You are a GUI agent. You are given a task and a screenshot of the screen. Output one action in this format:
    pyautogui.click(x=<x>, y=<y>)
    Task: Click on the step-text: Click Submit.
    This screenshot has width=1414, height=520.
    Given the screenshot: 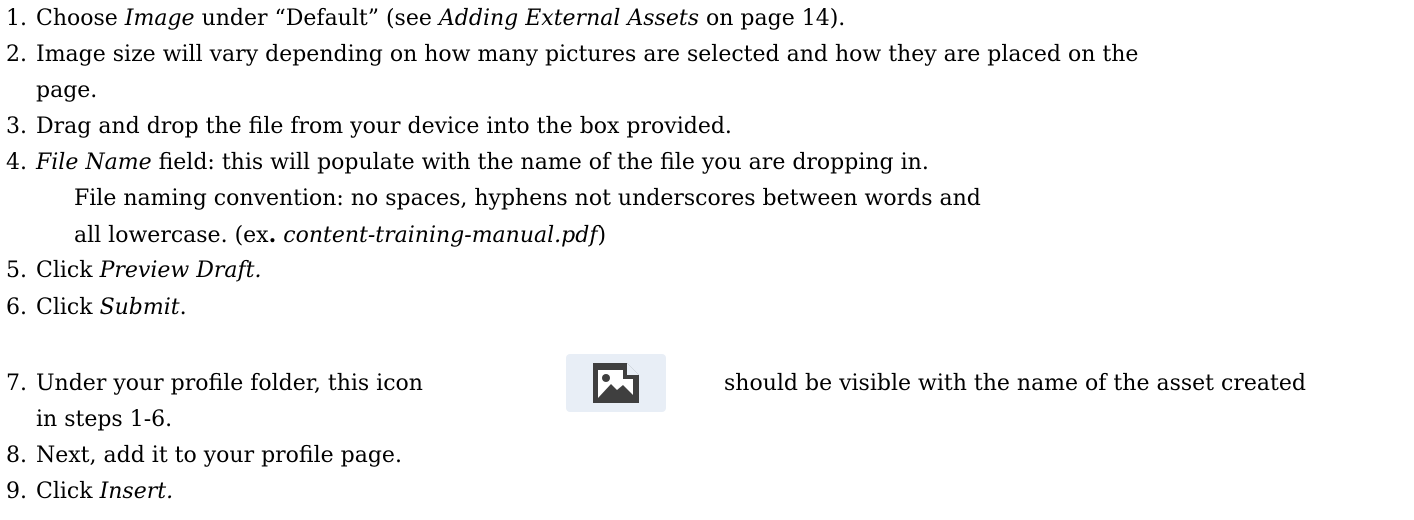 What is the action you would take?
    pyautogui.click(x=111, y=308)
    